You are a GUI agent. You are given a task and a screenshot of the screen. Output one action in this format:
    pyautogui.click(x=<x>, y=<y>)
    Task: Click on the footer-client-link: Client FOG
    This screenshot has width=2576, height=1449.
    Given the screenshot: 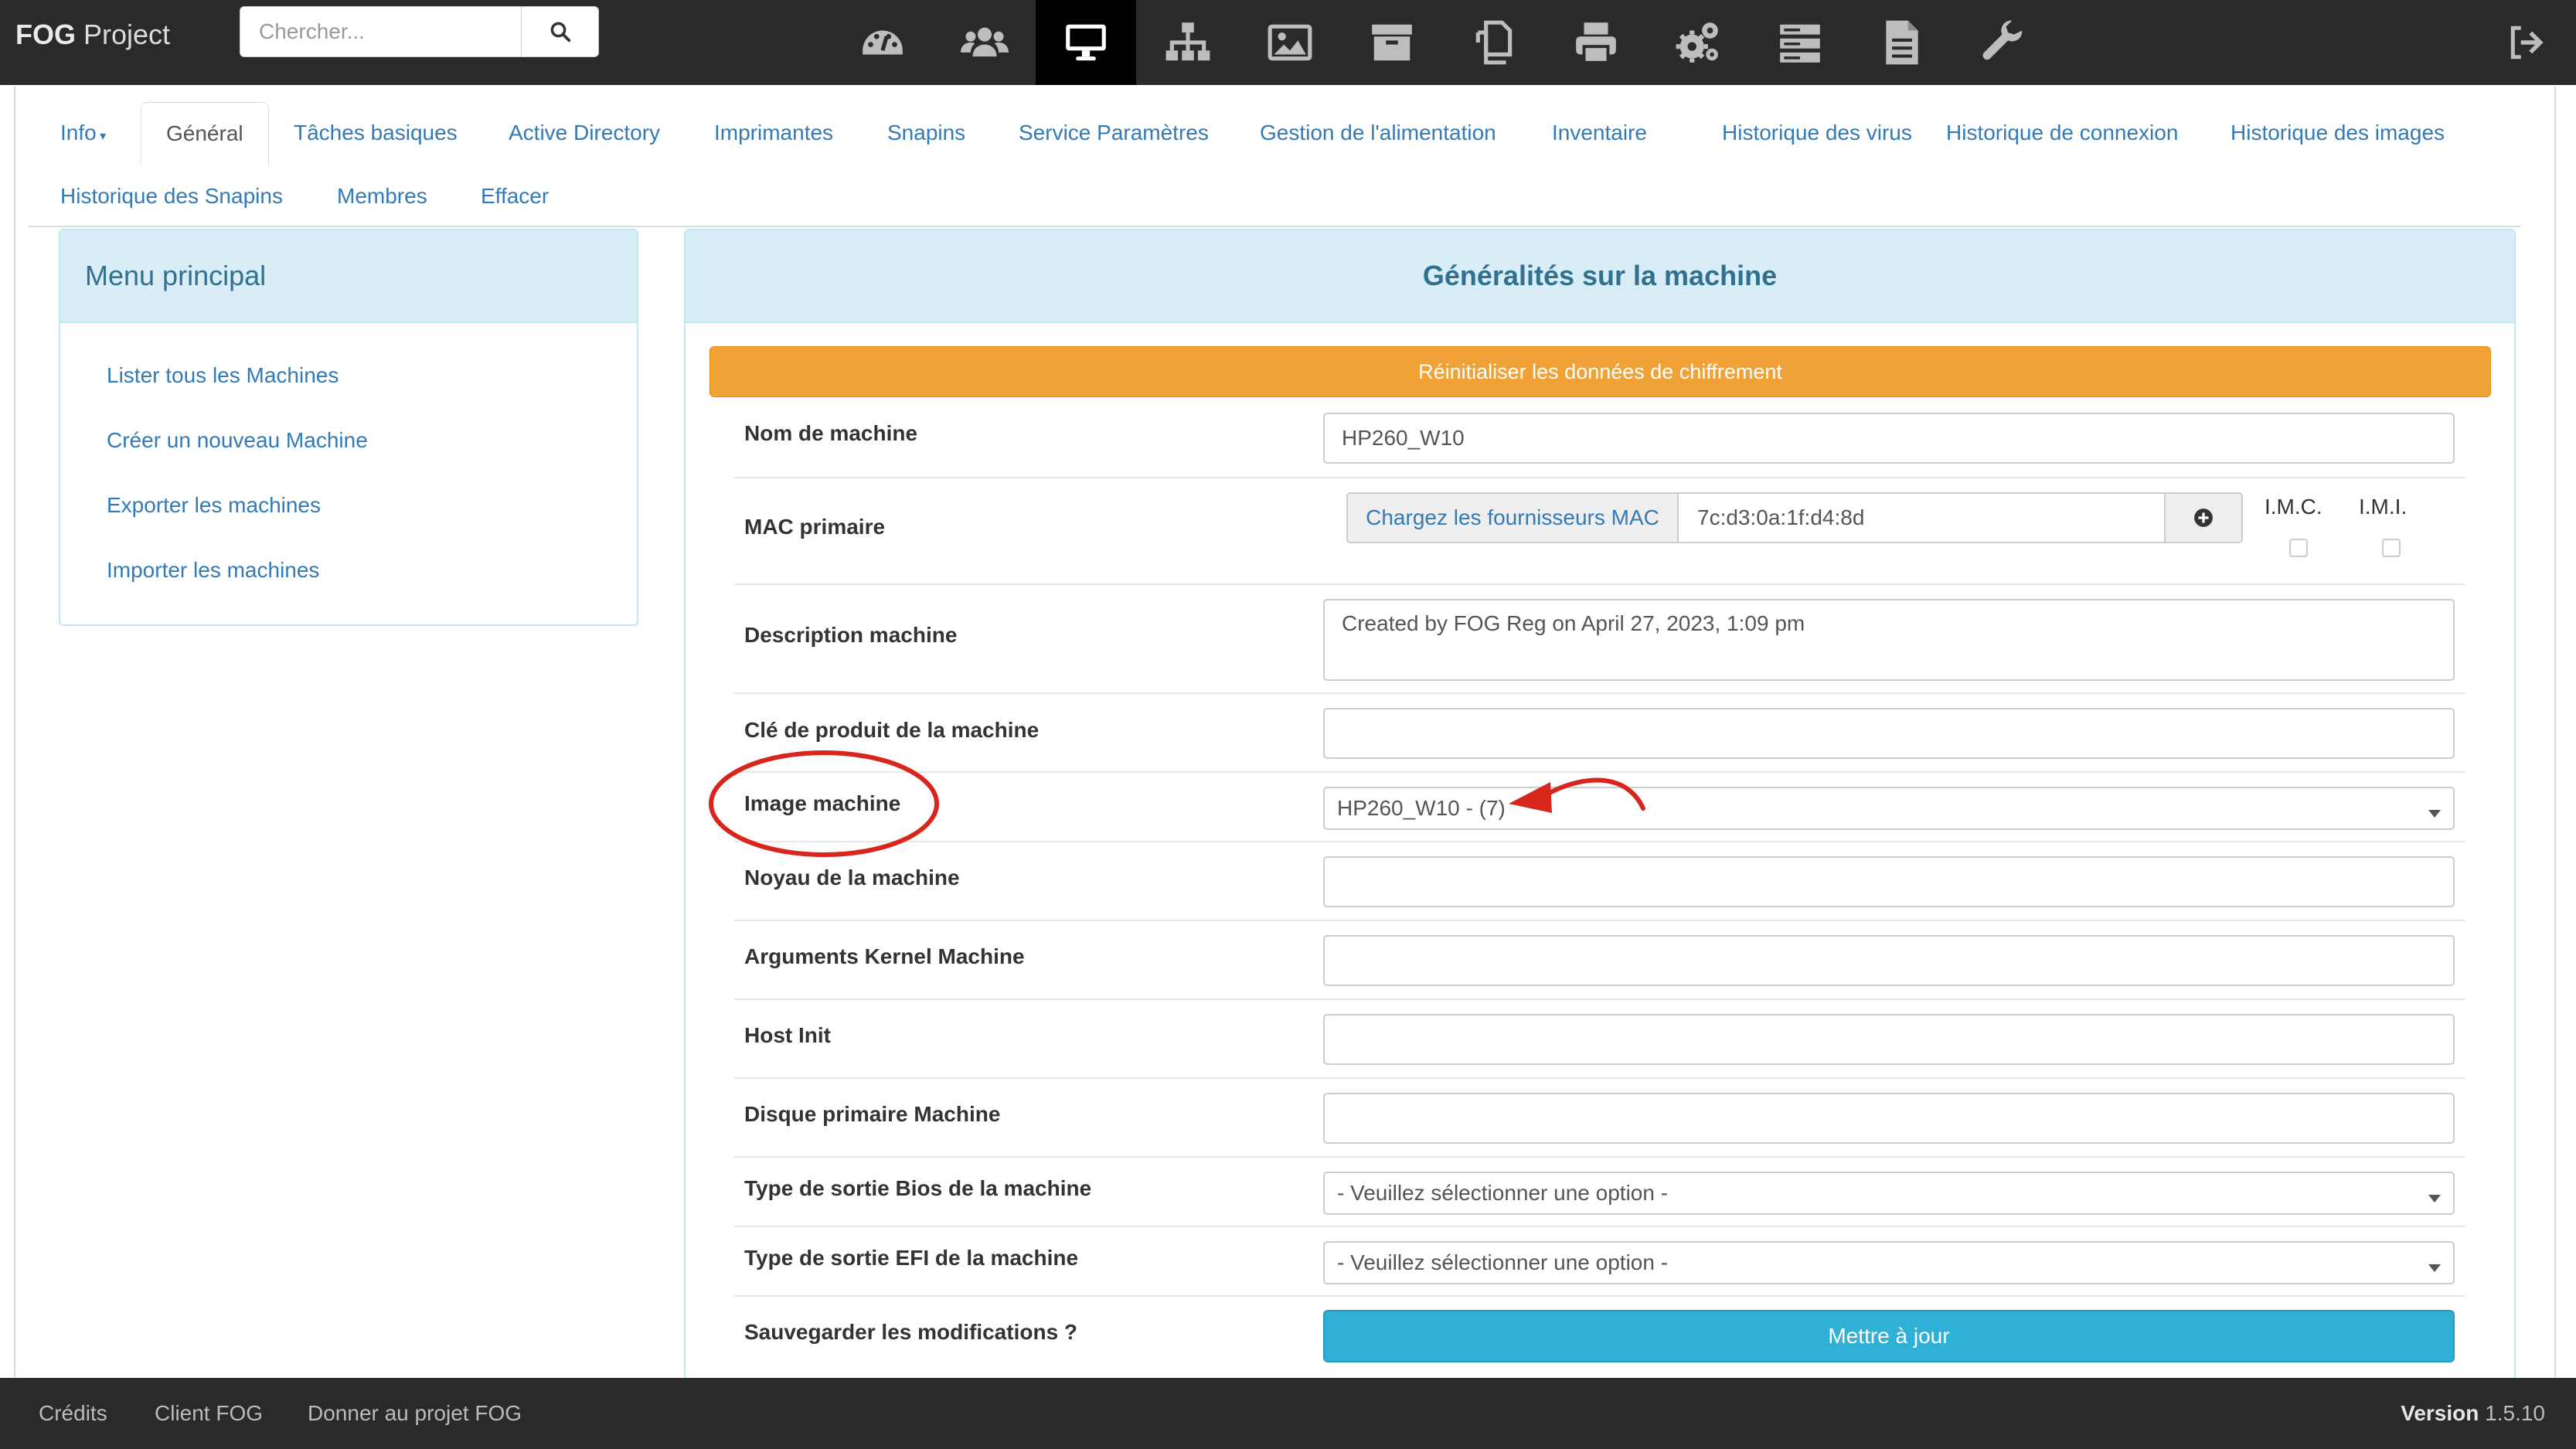 What is the action you would take?
    pyautogui.click(x=209, y=1413)
    